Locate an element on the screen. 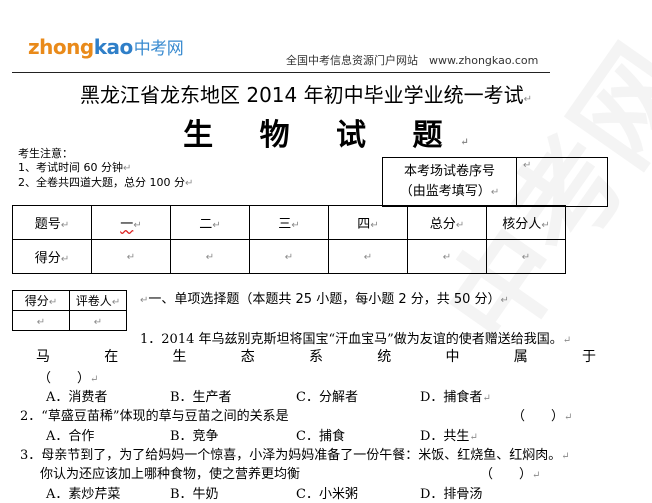  option-text: D．捕食者 is located at coordinates (451, 397).